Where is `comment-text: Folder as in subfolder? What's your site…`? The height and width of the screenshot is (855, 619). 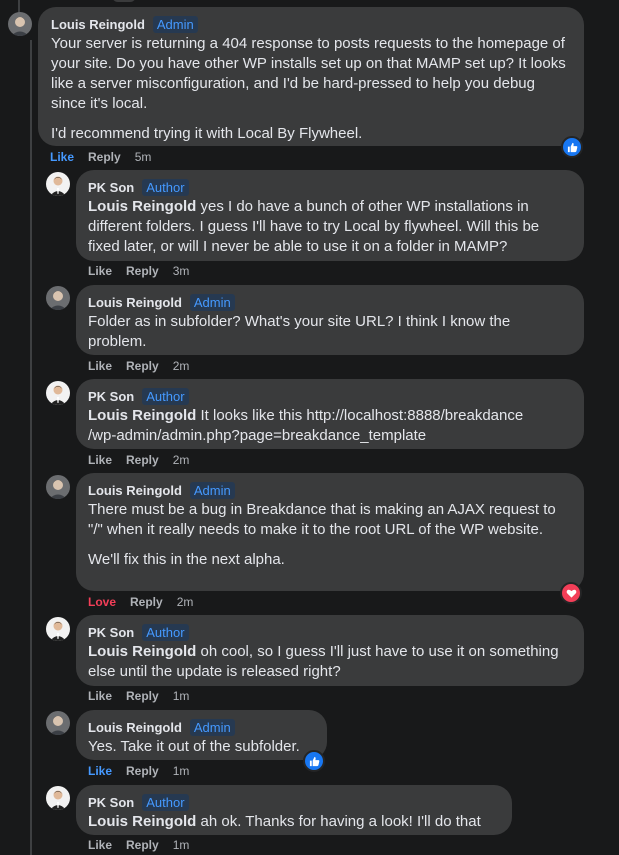
comment-text: Folder as in subfolder? What's your site… is located at coordinates (299, 331).